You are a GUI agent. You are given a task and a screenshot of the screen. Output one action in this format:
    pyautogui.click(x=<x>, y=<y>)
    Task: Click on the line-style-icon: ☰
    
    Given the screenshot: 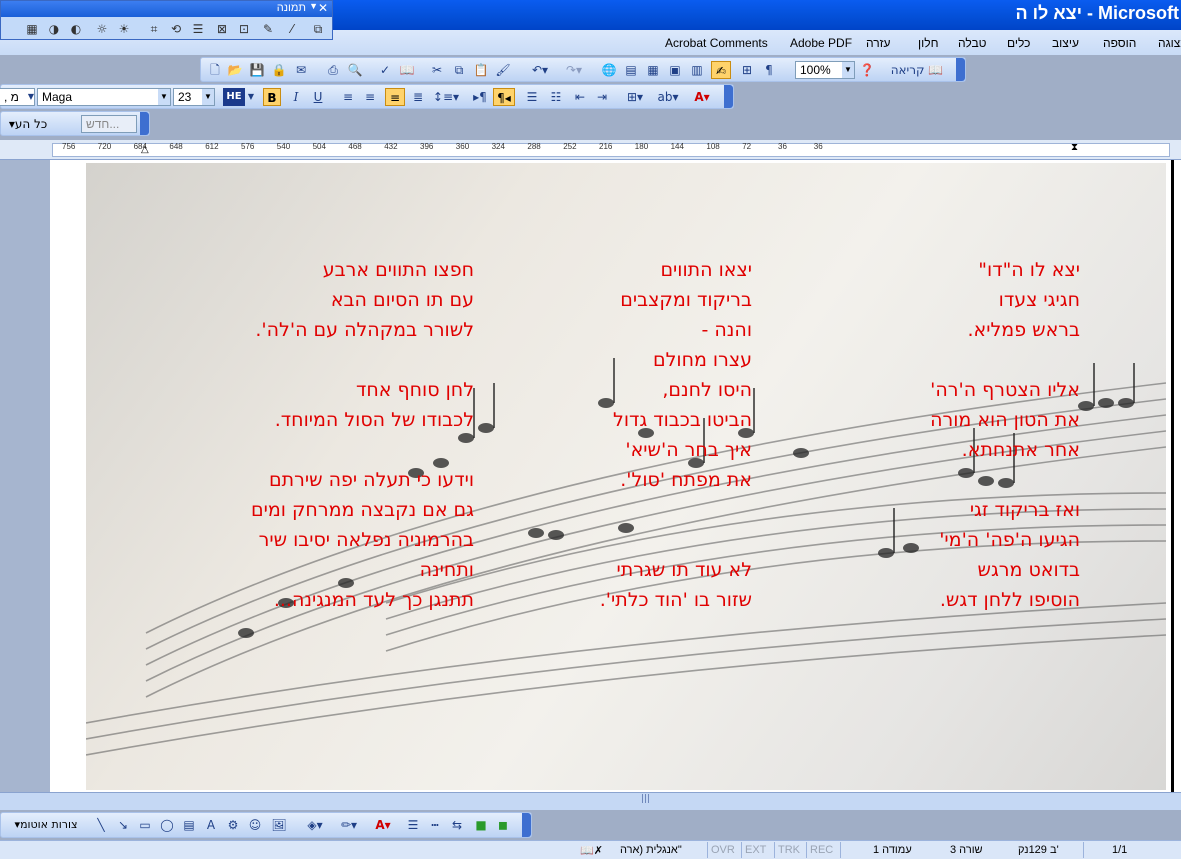 What is the action you would take?
    pyautogui.click(x=198, y=29)
    